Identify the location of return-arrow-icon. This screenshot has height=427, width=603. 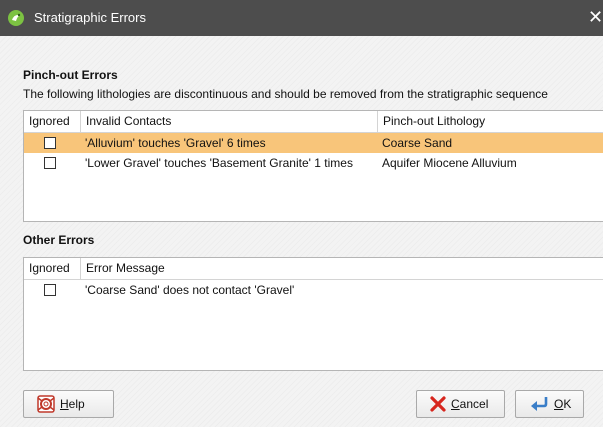
(539, 404).